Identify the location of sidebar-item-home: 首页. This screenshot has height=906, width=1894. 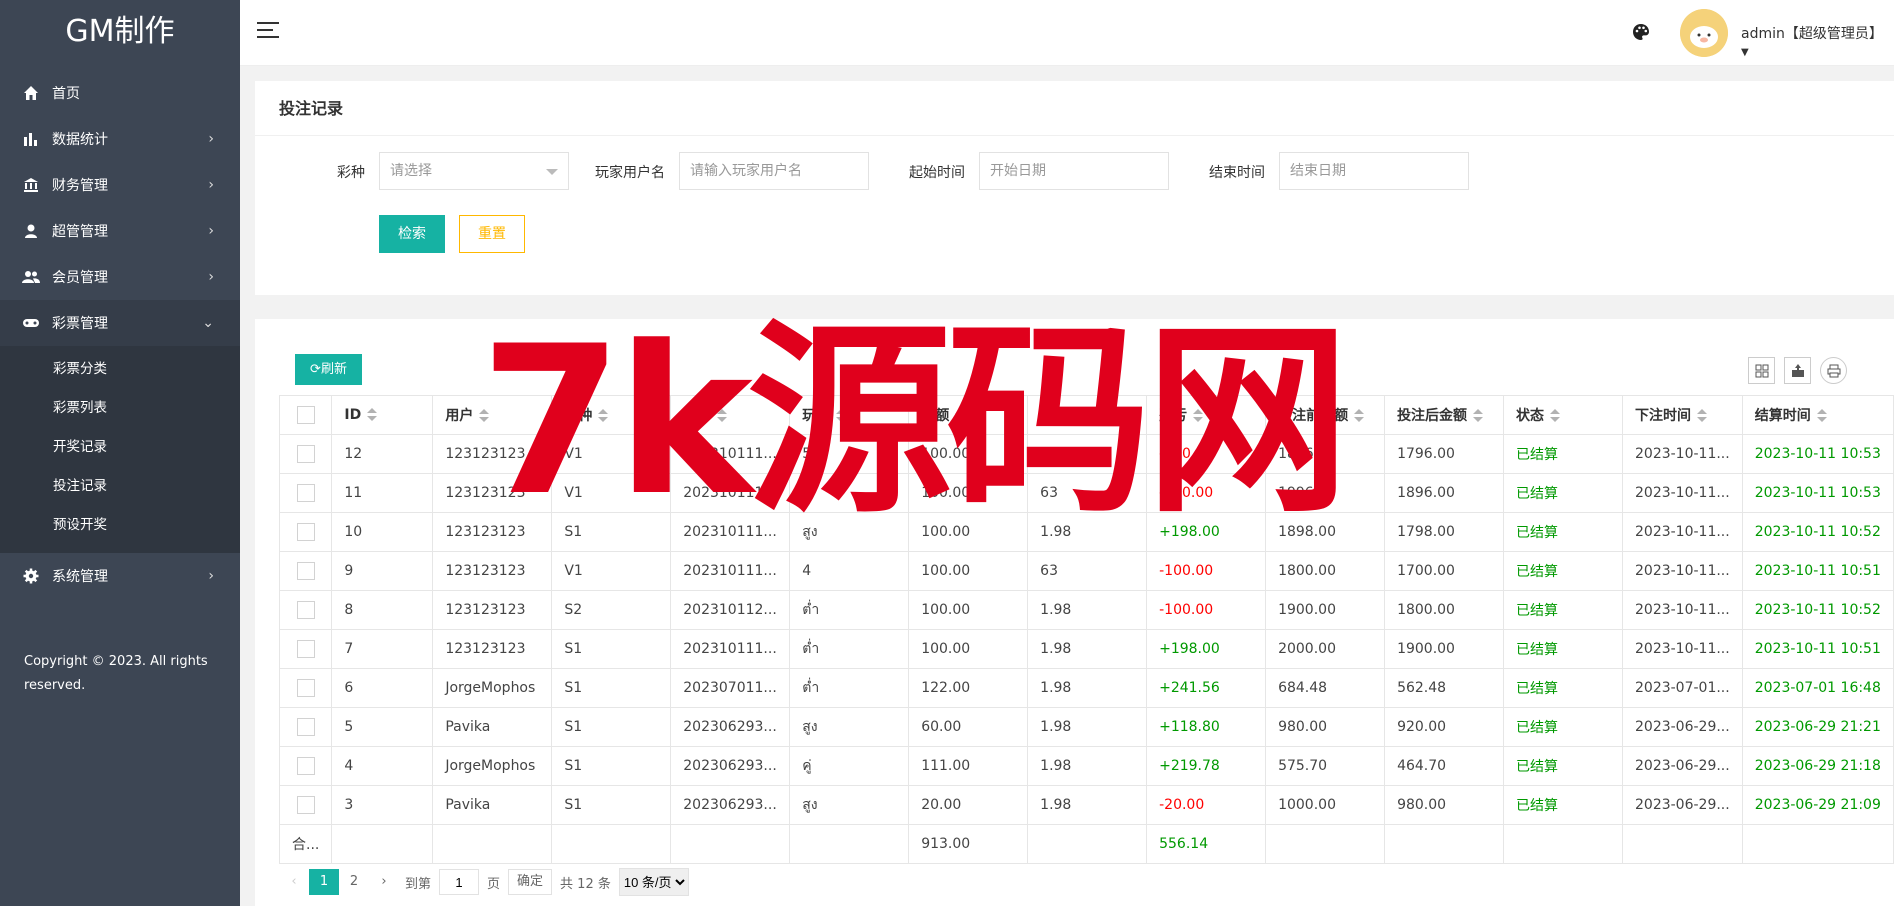
(120, 93).